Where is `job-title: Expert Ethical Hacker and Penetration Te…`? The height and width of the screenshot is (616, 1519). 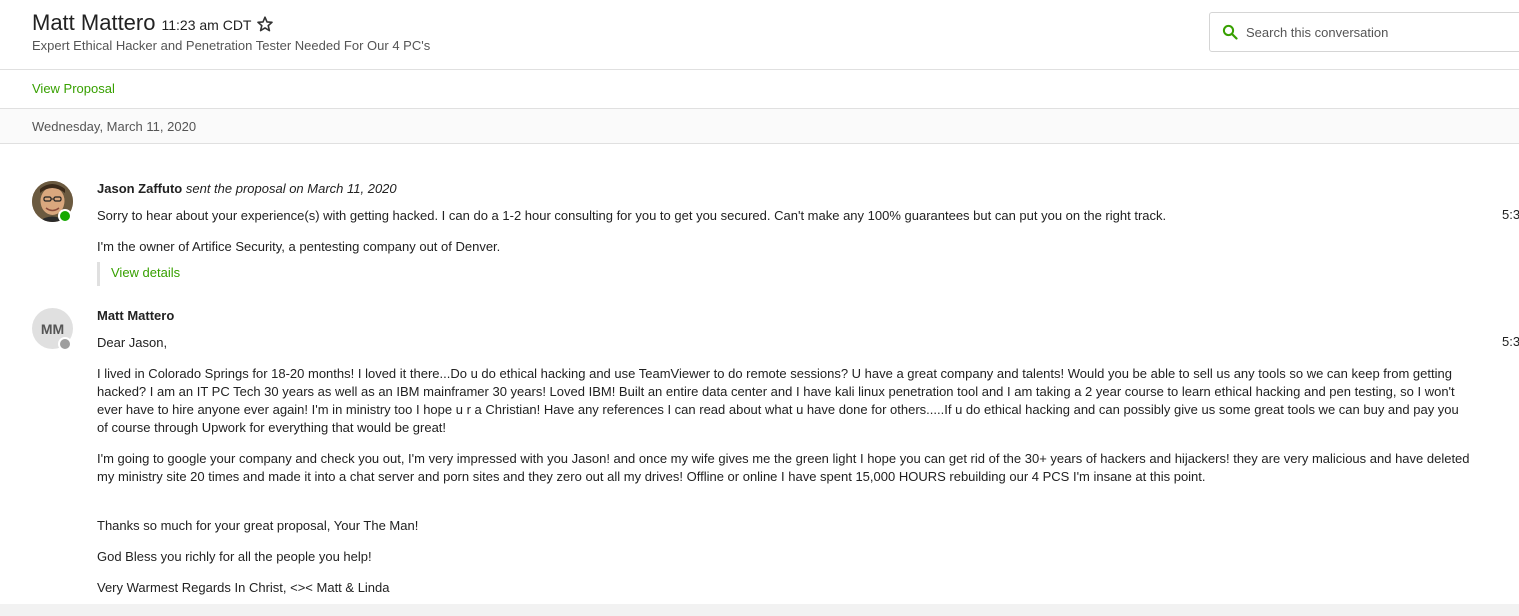
job-title: Expert Ethical Hacker and Penetration Te… is located at coordinates (231, 45).